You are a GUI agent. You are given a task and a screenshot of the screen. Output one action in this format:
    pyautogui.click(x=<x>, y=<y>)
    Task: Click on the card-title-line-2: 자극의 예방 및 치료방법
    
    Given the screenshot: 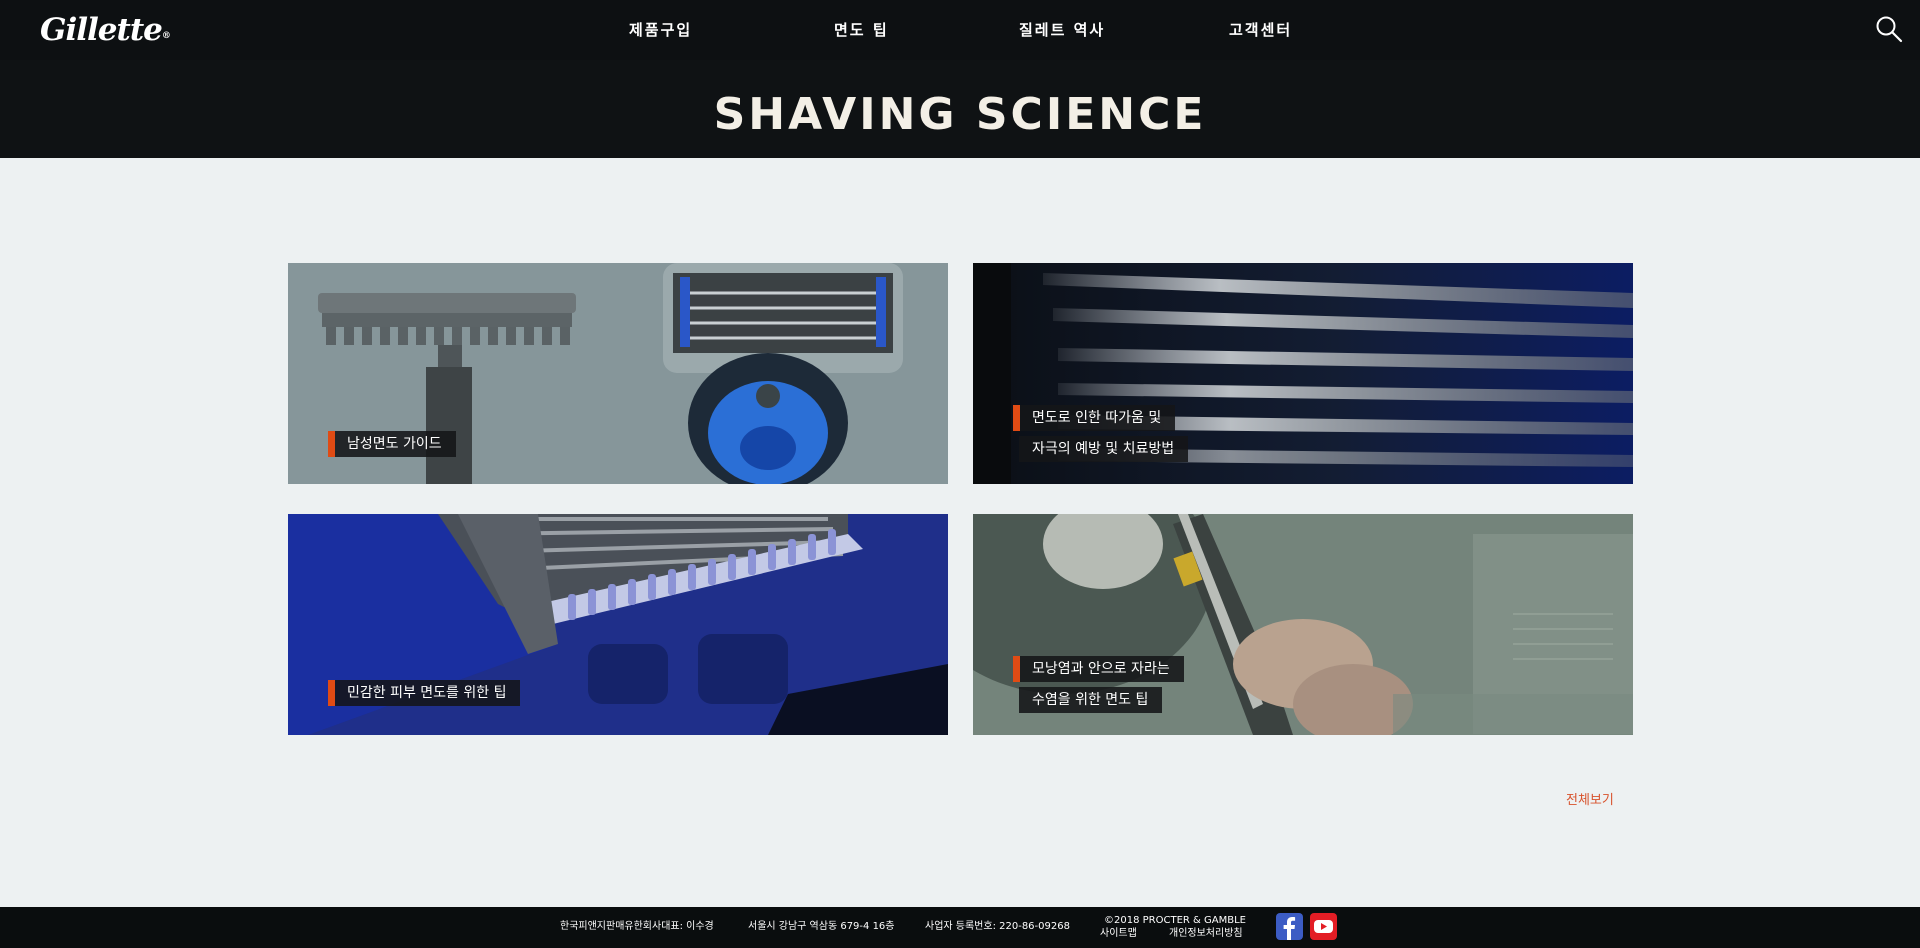 What is the action you would take?
    pyautogui.click(x=1104, y=449)
    